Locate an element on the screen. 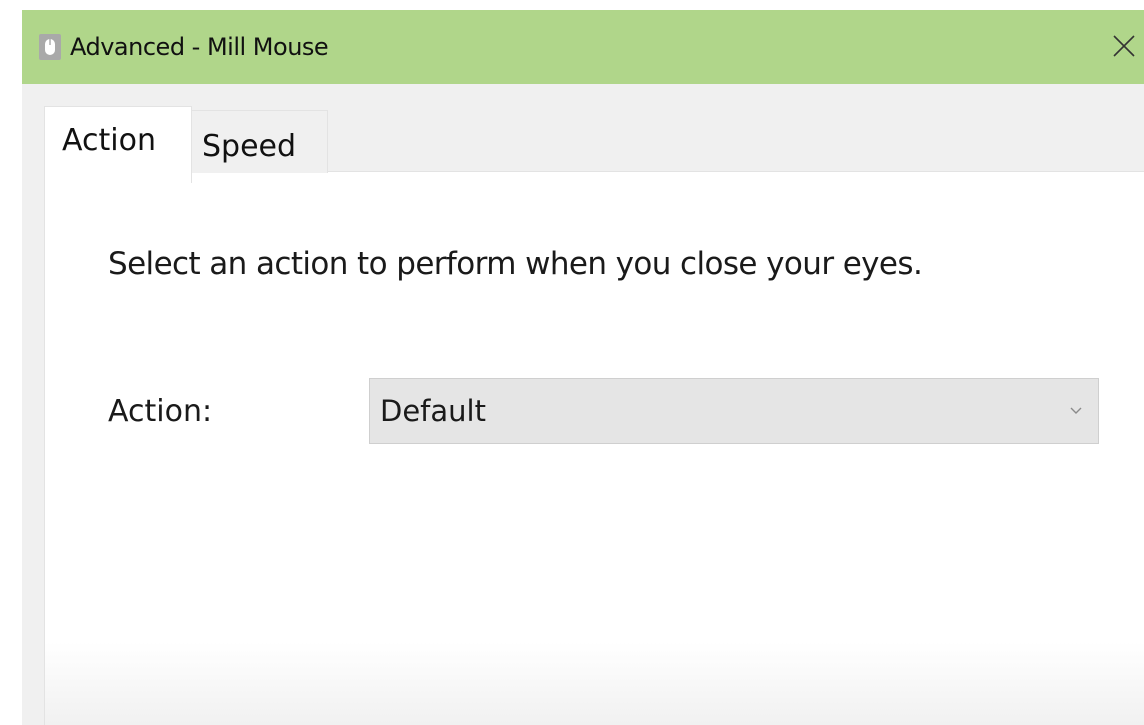 Image resolution: width=1144 pixels, height=725 pixels. tab-action: Action is located at coordinates (118, 144).